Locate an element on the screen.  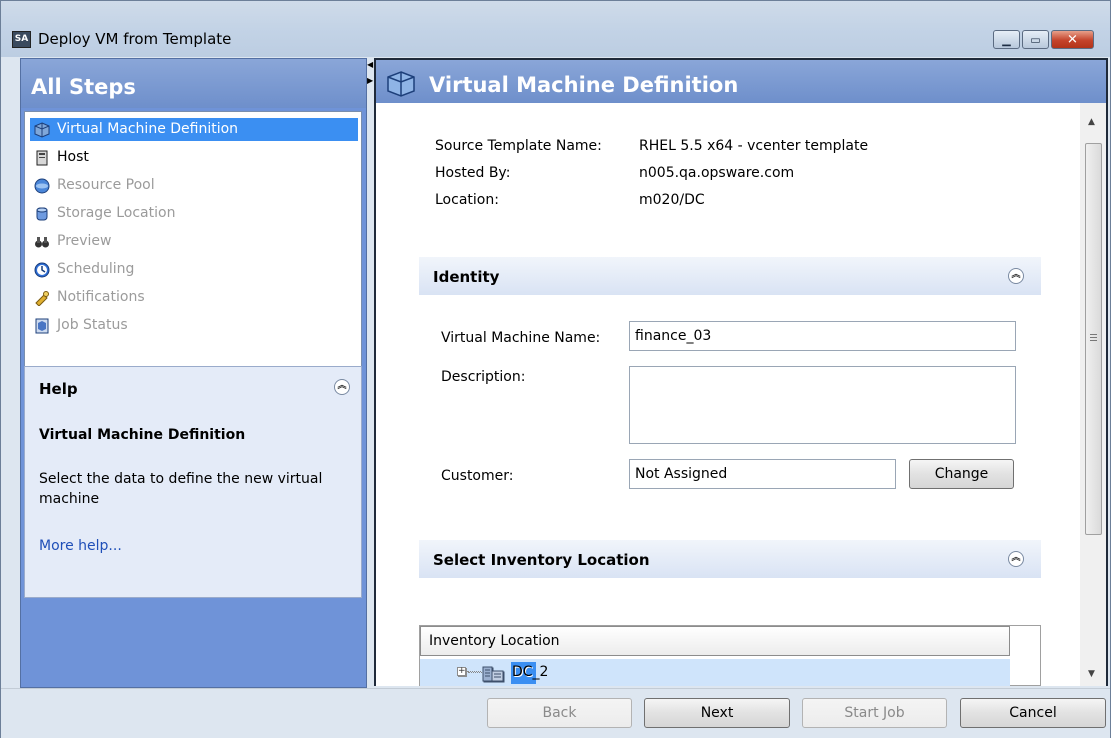
minimize-icon: ▁ is located at coordinates (1006, 39).